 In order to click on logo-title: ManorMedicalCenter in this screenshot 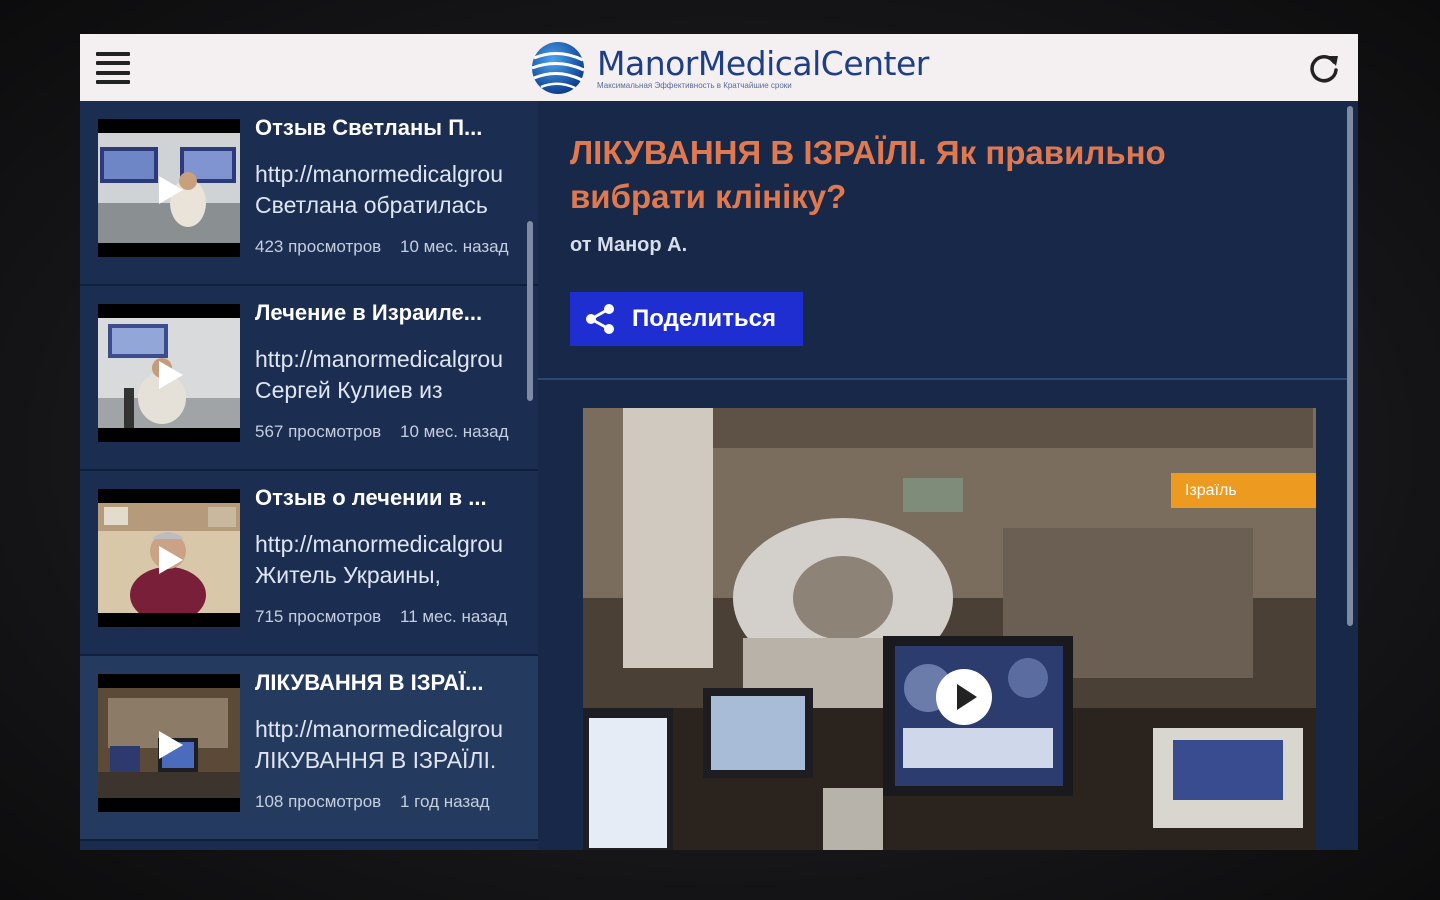, I will do `click(763, 63)`.